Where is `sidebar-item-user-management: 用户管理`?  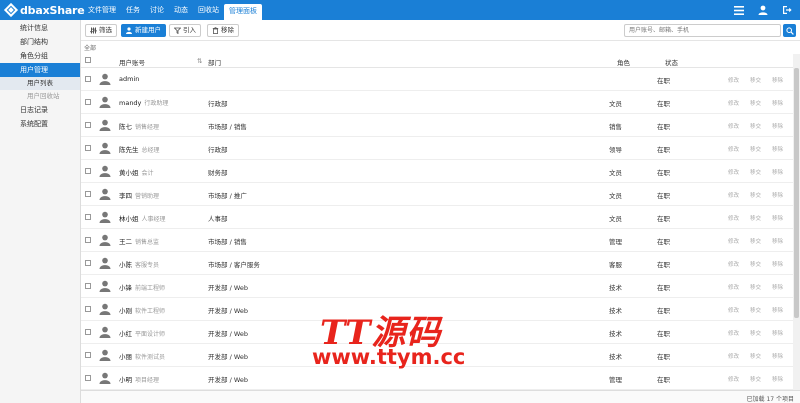
sidebar-item-user-management: 用户管理 is located at coordinates (40, 70).